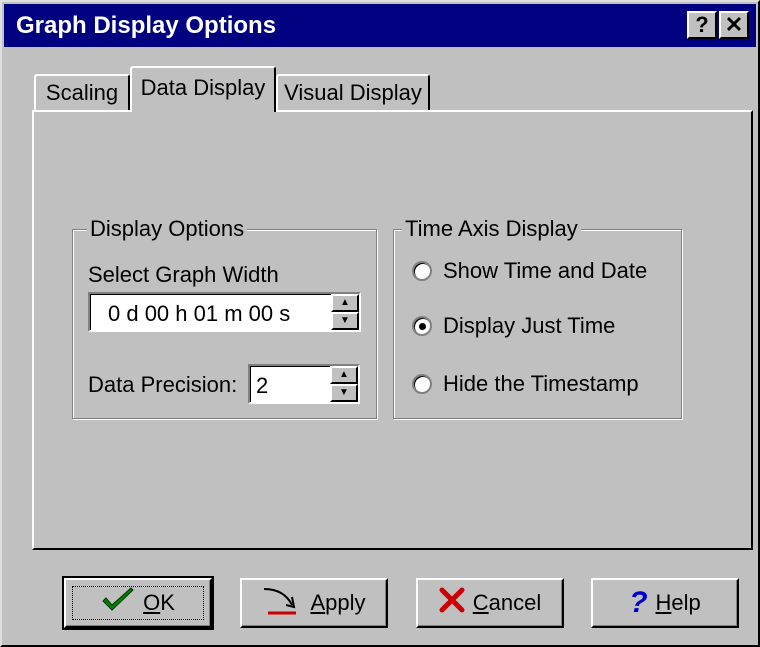  I want to click on radio-label-just-time: Display Just Time, so click(529, 325).